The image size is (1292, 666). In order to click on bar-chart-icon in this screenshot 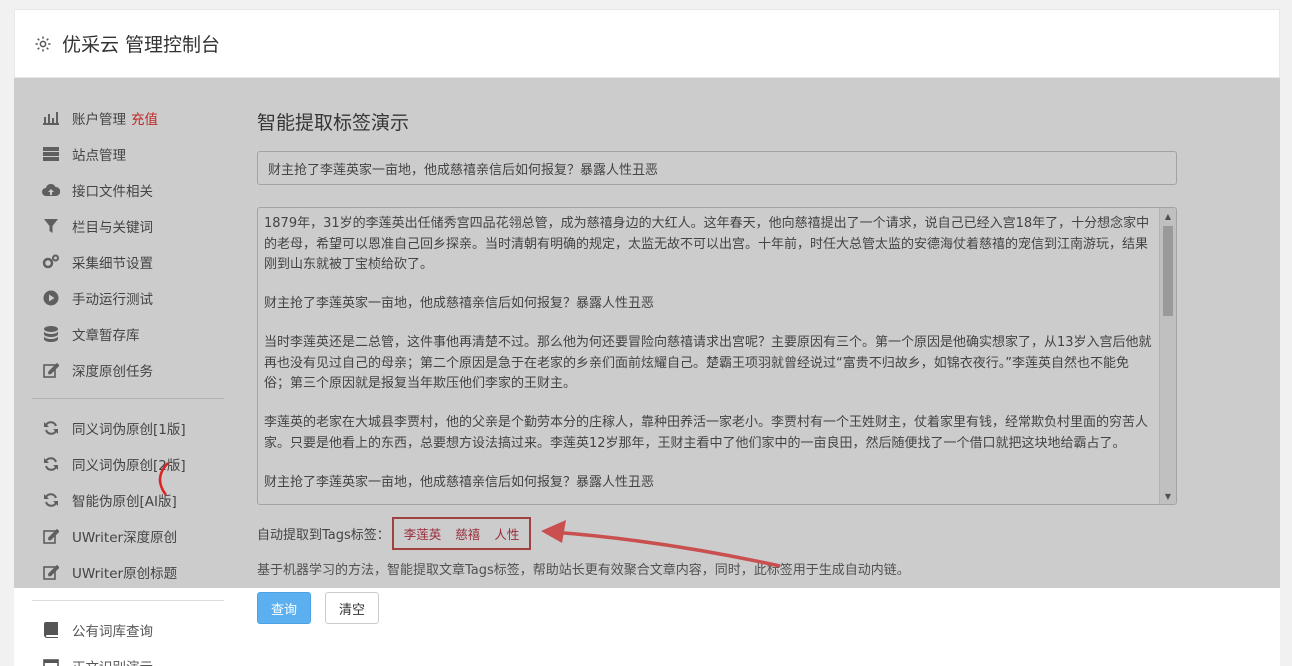, I will do `click(51, 118)`.